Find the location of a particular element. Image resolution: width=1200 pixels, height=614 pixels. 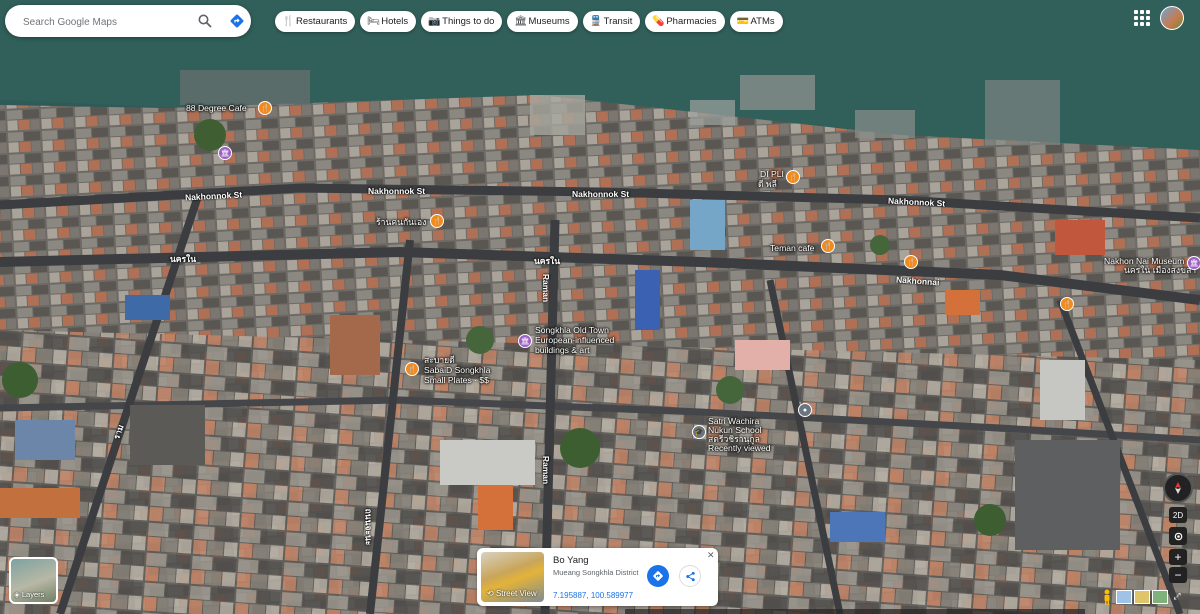

zoom-in-button: + is located at coordinates (1178, 557).